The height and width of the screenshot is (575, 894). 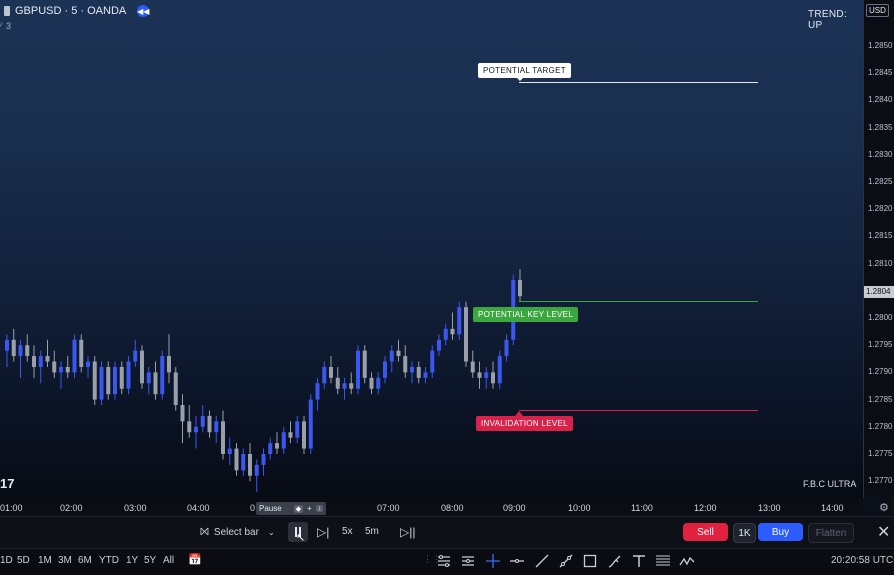 What do you see at coordinates (880, 100) in the screenshot?
I see `price-tick-label: 1.2840` at bounding box center [880, 100].